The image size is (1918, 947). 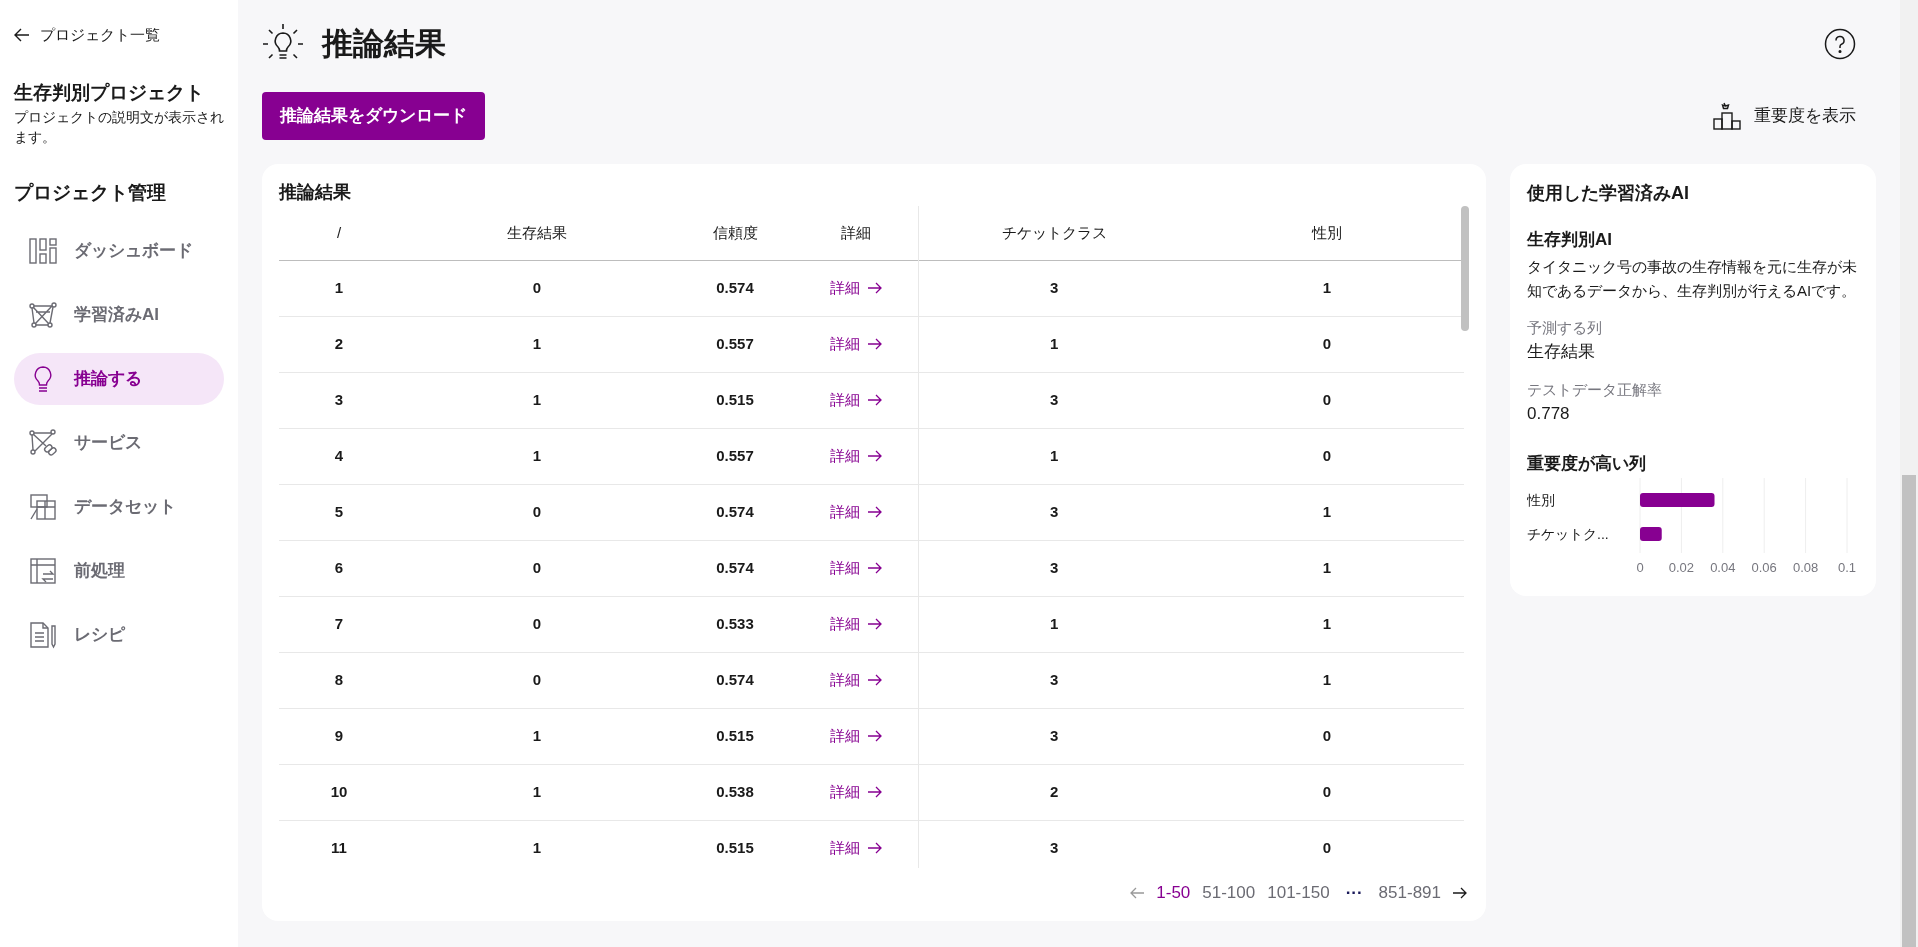 What do you see at coordinates (1764, 567) in the screenshot?
I see `axis-tick-label: 0.06` at bounding box center [1764, 567].